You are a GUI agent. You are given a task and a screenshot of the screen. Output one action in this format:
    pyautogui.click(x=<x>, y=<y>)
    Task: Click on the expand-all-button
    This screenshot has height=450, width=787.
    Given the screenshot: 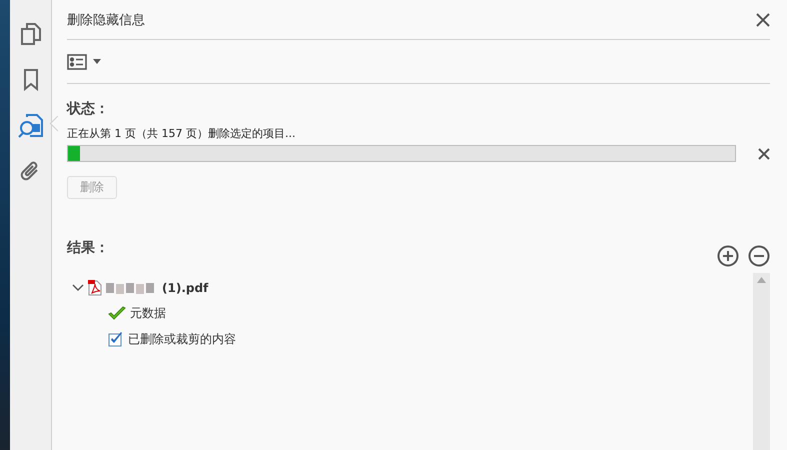 What is the action you would take?
    pyautogui.click(x=728, y=256)
    